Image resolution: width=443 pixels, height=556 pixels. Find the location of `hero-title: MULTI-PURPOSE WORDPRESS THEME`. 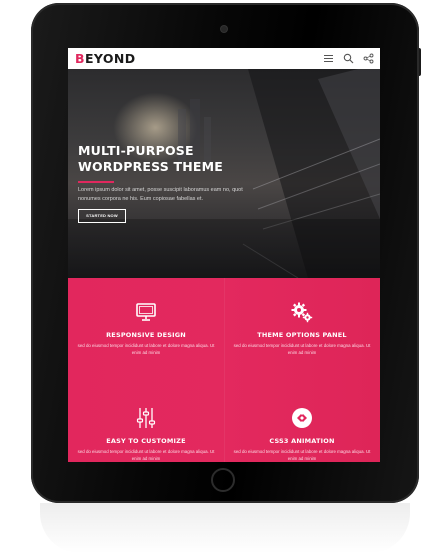

hero-title: MULTI-PURPOSE WORDPRESS THEME is located at coordinates (178, 159).